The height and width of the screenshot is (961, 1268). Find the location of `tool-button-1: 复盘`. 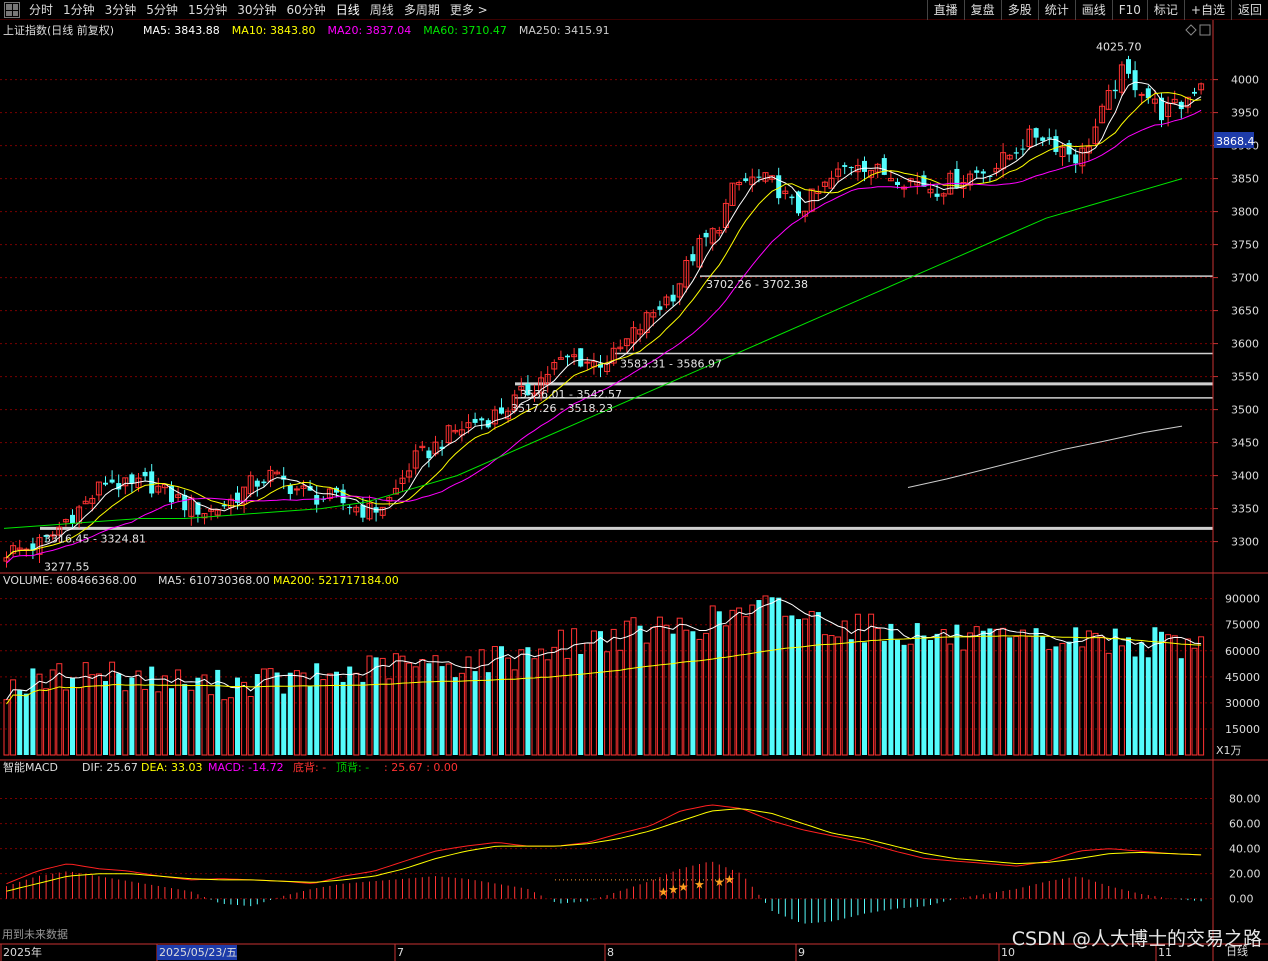

tool-button-1: 复盘 is located at coordinates (982, 10).